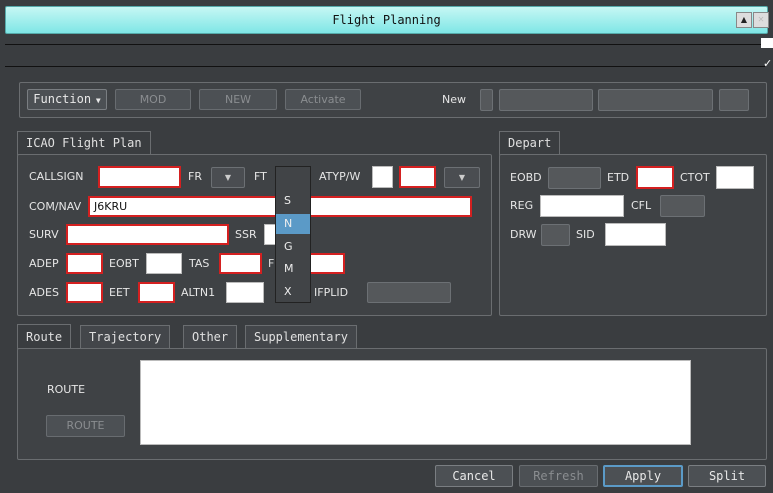 This screenshot has width=773, height=493. I want to click on icao-group-title: ICAO Flight Plan, so click(84, 143).